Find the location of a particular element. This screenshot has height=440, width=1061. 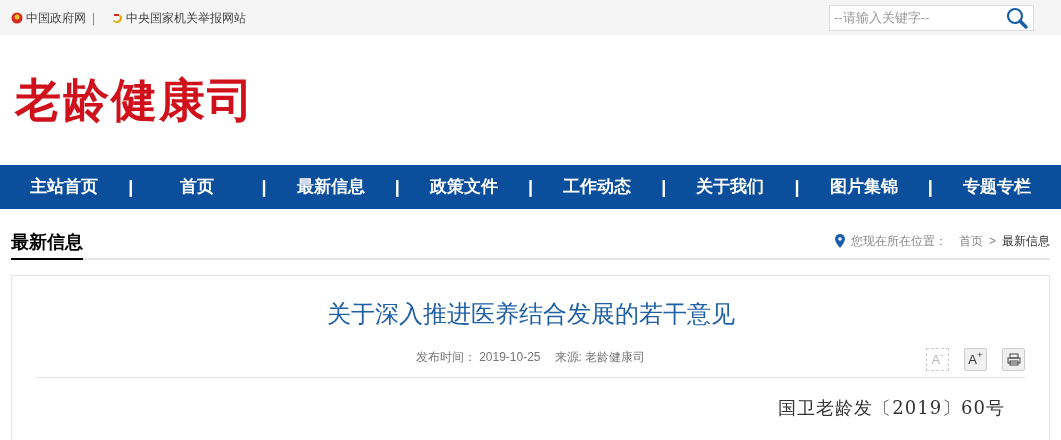

site-link: 中国政府网 is located at coordinates (56, 17).